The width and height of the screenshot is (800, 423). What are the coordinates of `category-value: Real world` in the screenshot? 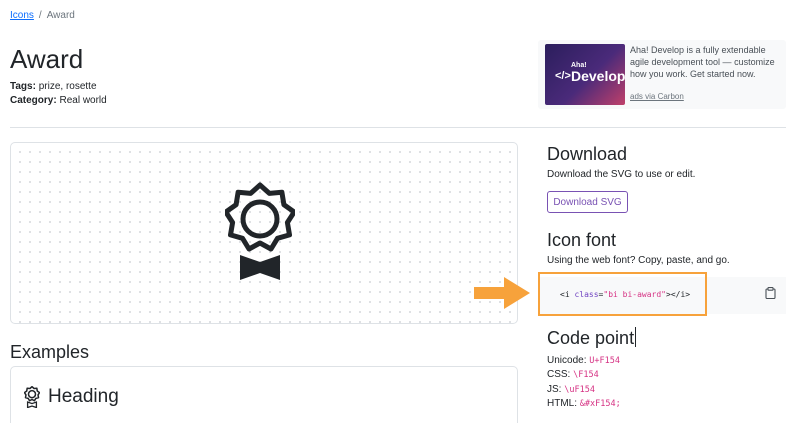 It's located at (83, 100).